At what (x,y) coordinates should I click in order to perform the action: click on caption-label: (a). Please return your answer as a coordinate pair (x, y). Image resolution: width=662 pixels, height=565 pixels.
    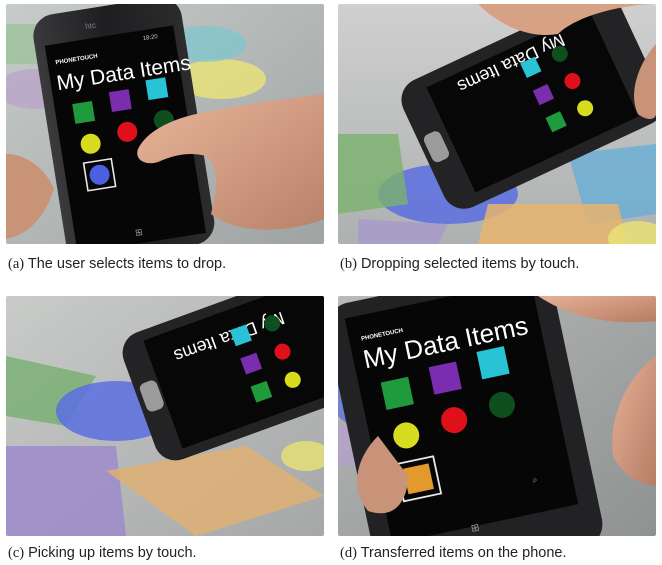
    Looking at the image, I should click on (16, 264).